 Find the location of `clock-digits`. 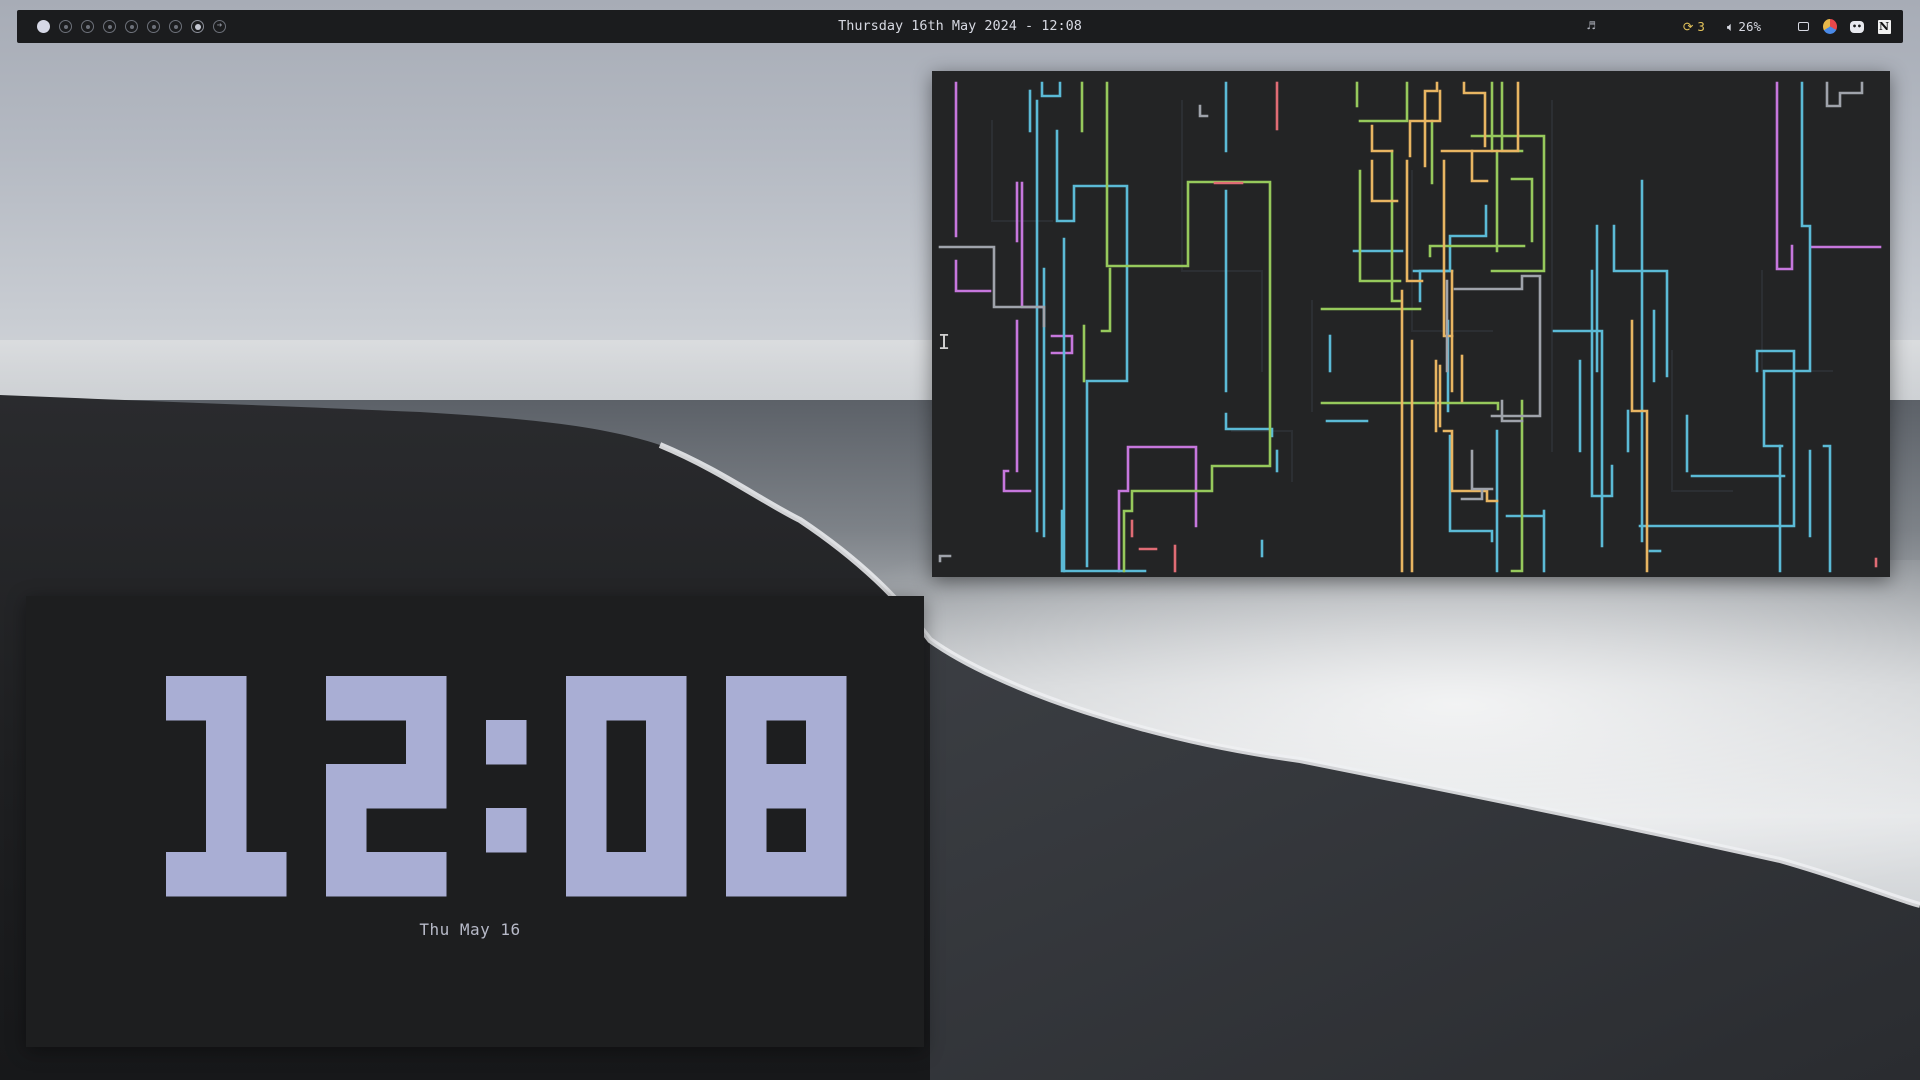

clock-digits is located at coordinates (506, 786).